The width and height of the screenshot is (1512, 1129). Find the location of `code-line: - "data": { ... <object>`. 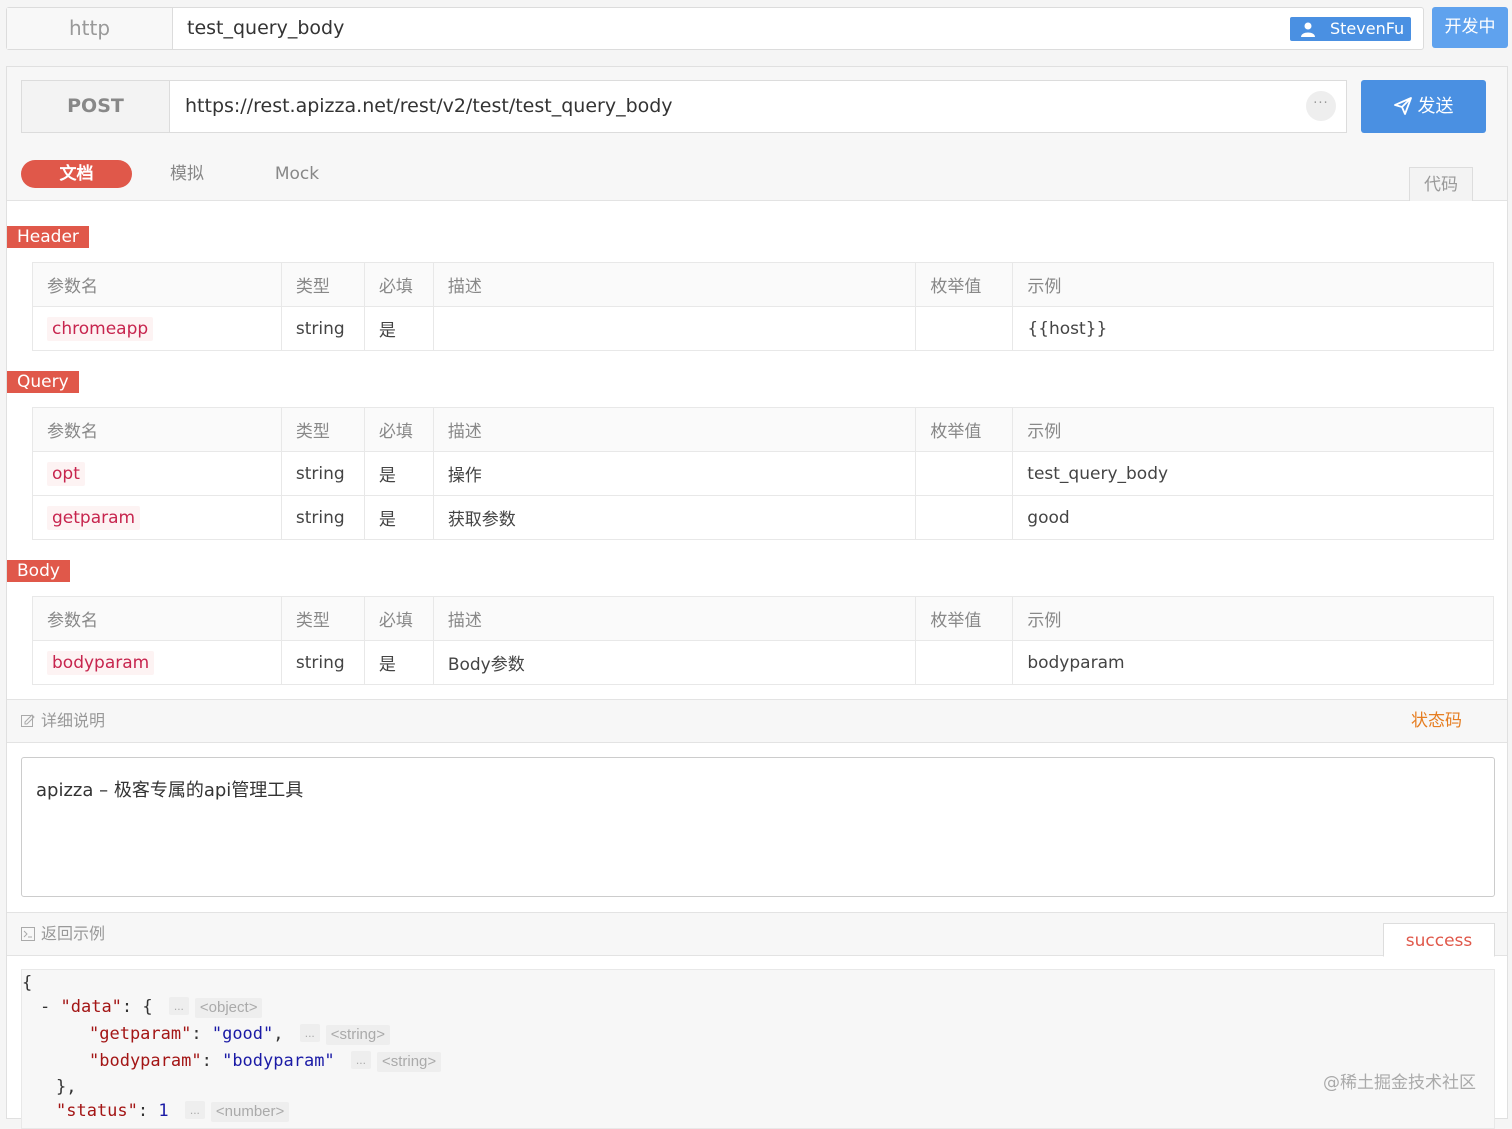

code-line: - "data": { ... <object> is located at coordinates (151, 1007).